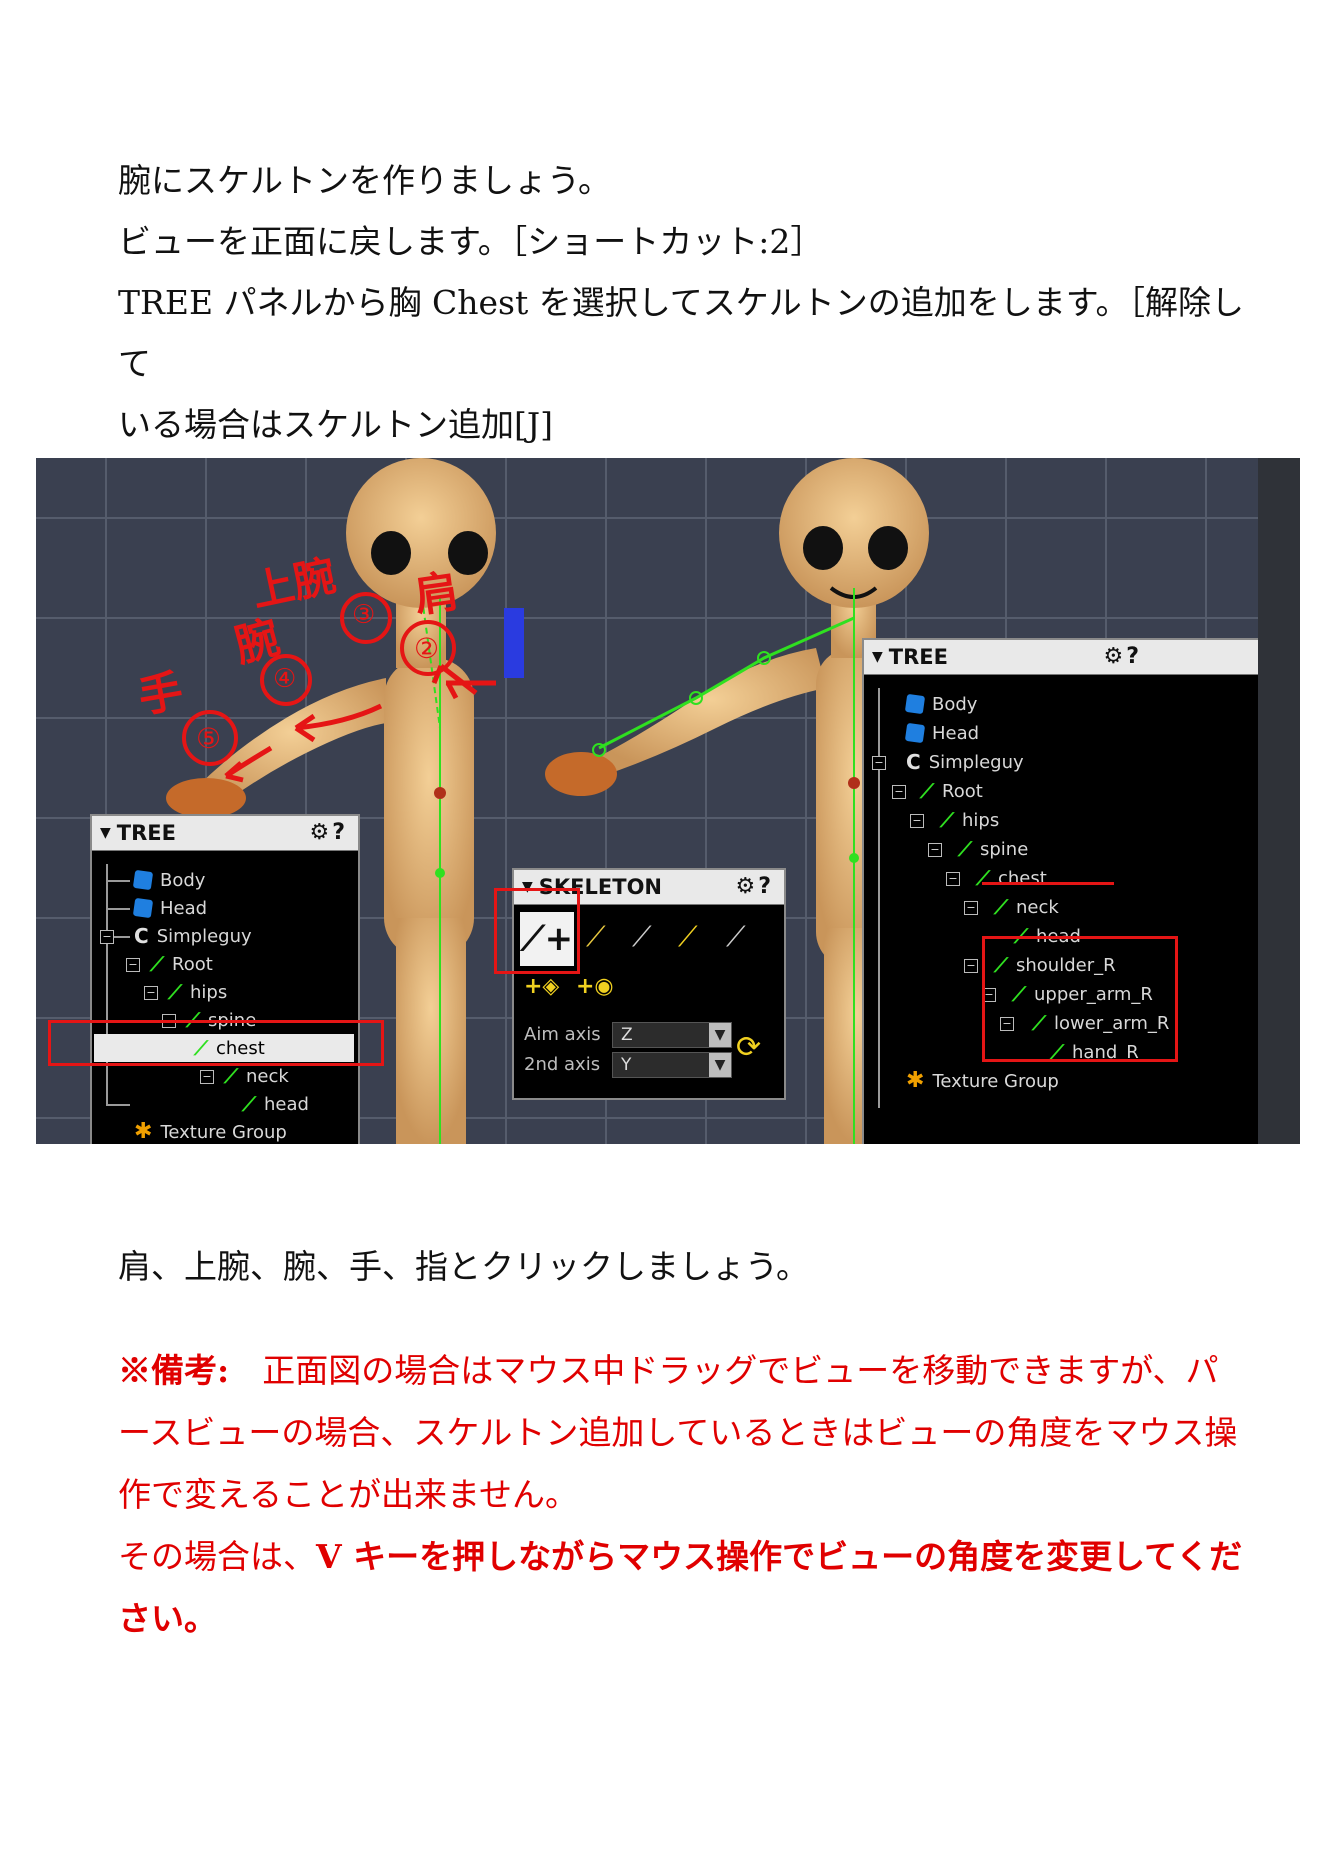  What do you see at coordinates (365, 180) in the screenshot?
I see `intro-line-1: 腕にスケルトンを作りましょう。` at bounding box center [365, 180].